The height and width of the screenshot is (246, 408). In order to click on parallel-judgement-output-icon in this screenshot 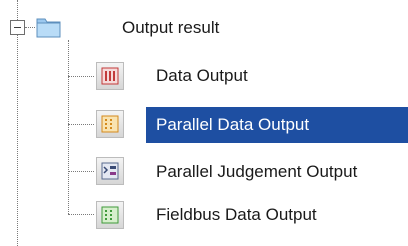, I will do `click(110, 171)`.